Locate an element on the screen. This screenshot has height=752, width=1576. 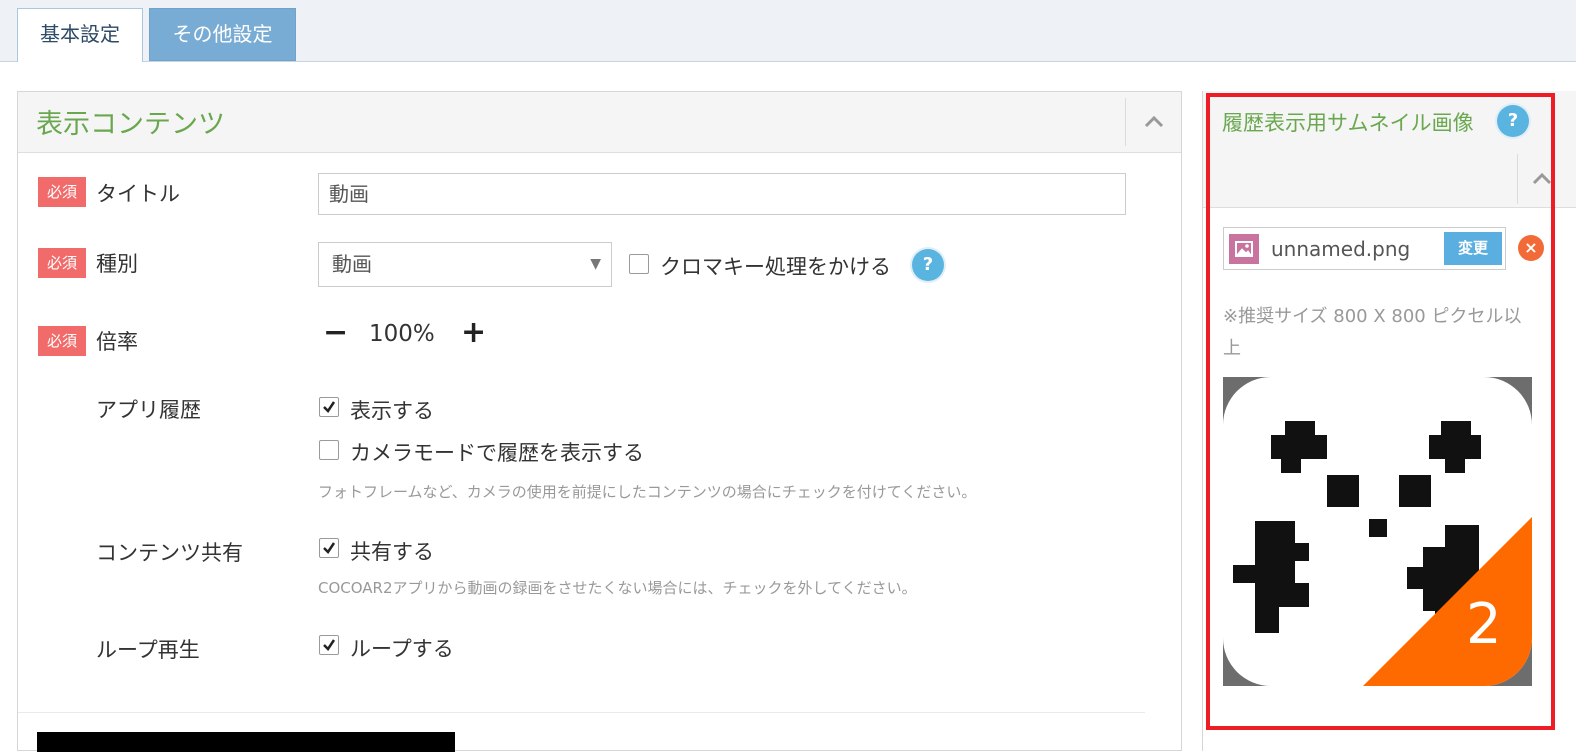
tab-bar: 基本設定 その他設定 is located at coordinates (788, 31).